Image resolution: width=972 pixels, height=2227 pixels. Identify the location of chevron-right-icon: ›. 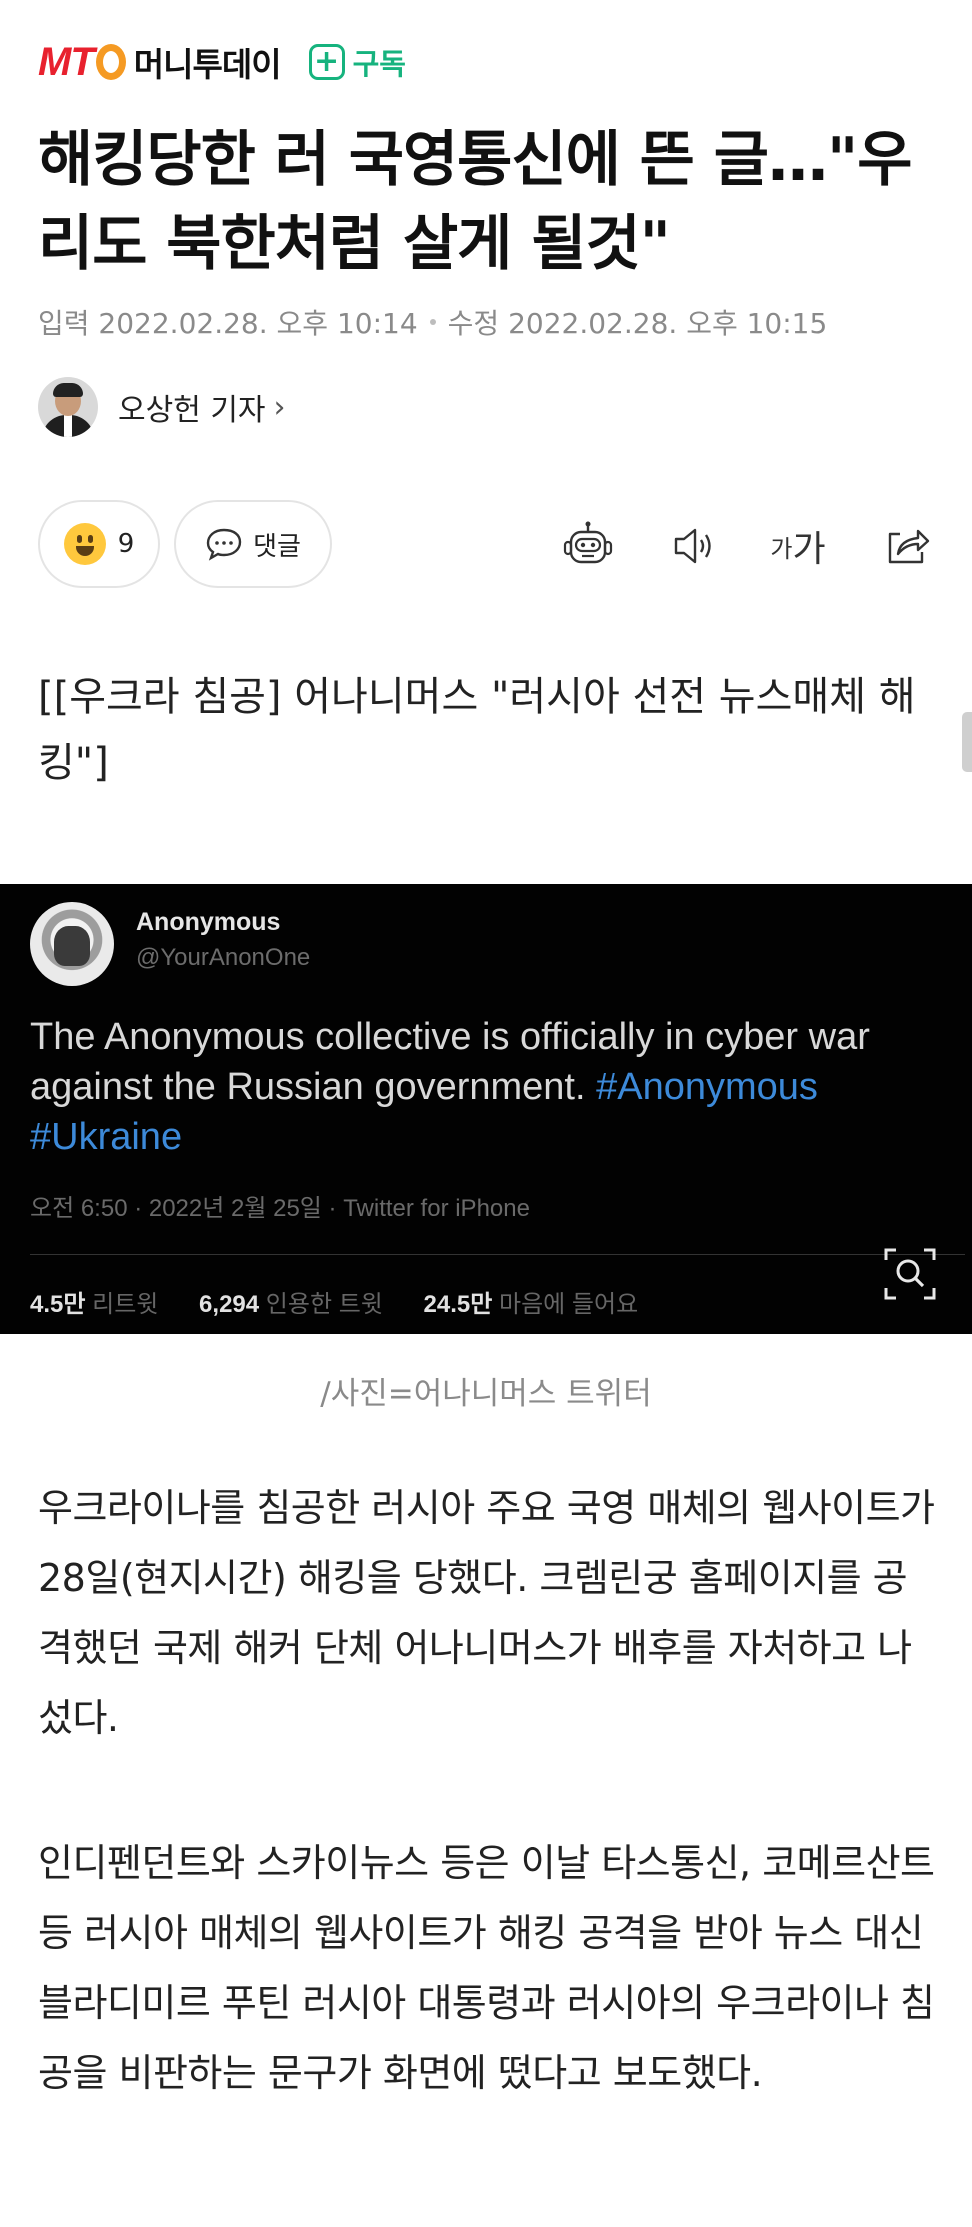
(279, 407).